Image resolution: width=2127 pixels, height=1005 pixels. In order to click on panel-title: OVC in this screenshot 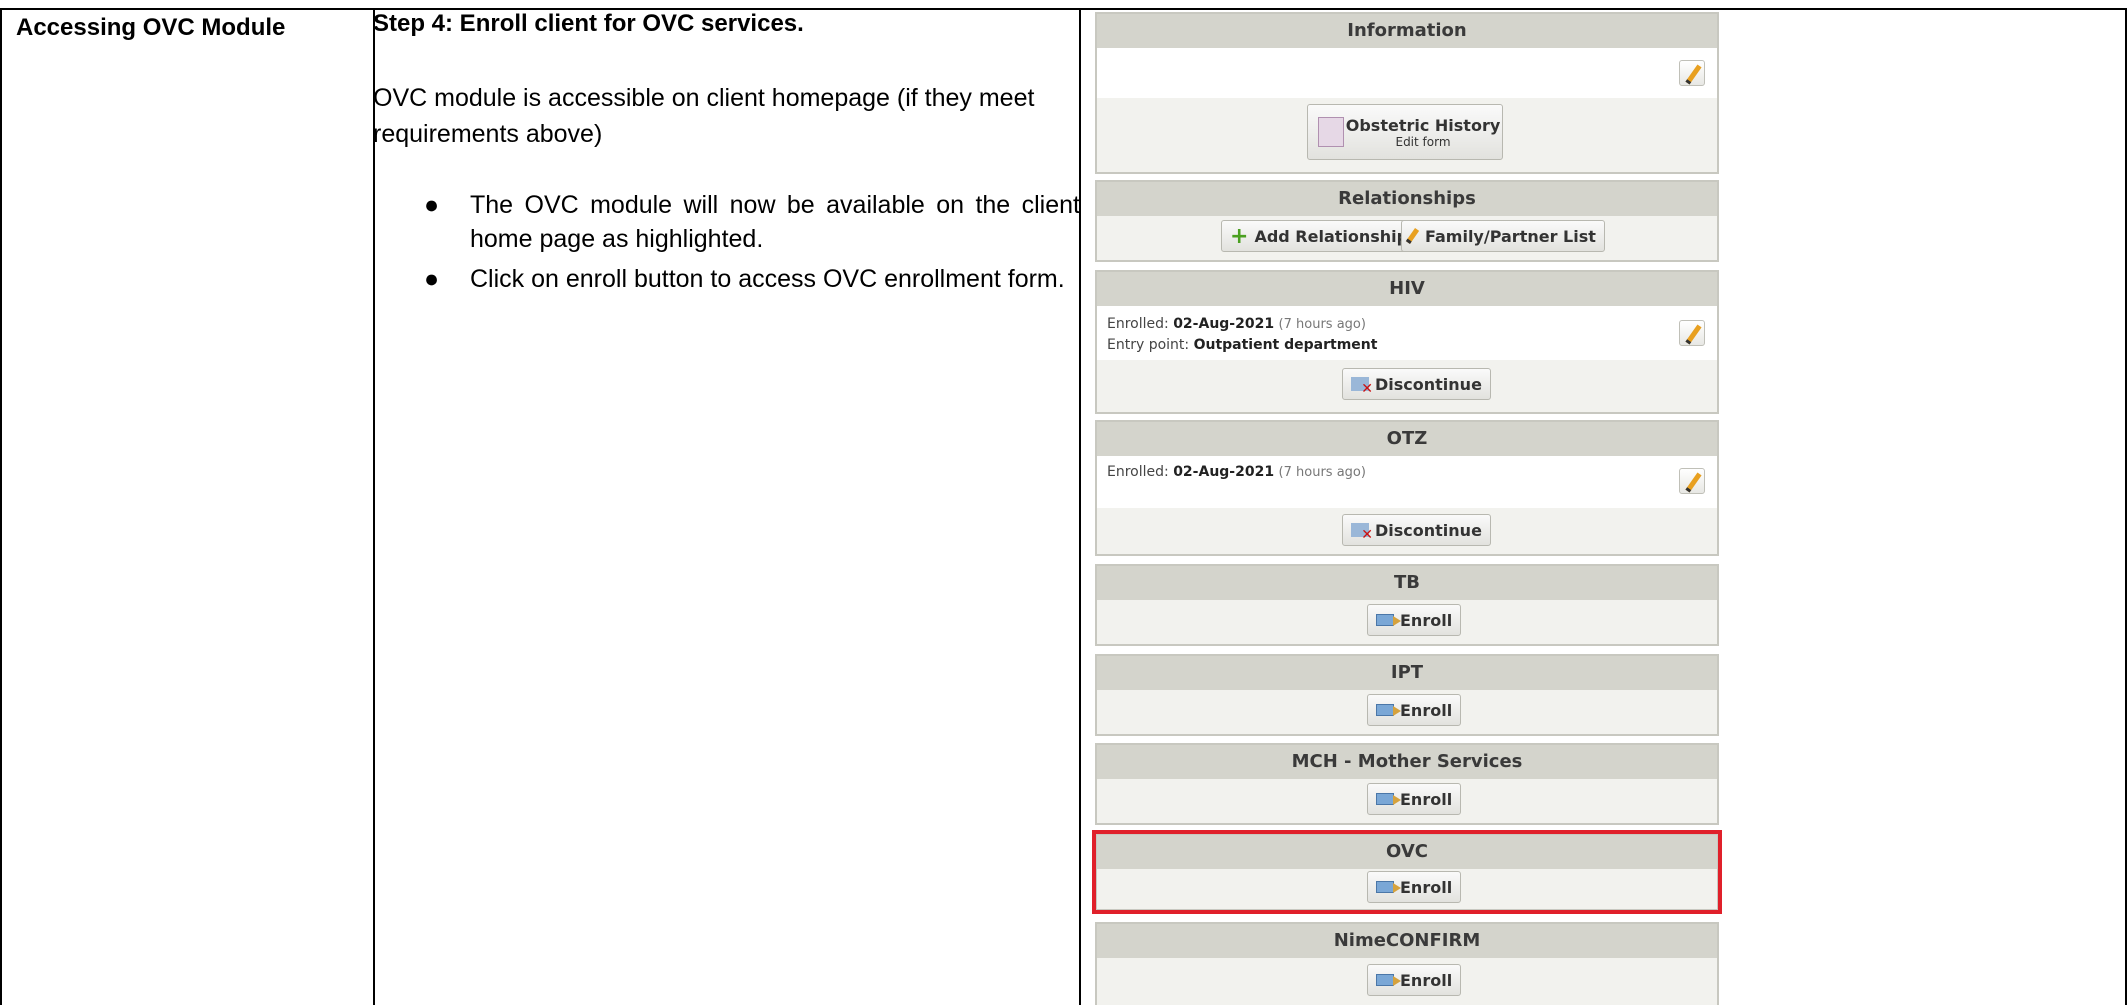, I will do `click(1407, 852)`.